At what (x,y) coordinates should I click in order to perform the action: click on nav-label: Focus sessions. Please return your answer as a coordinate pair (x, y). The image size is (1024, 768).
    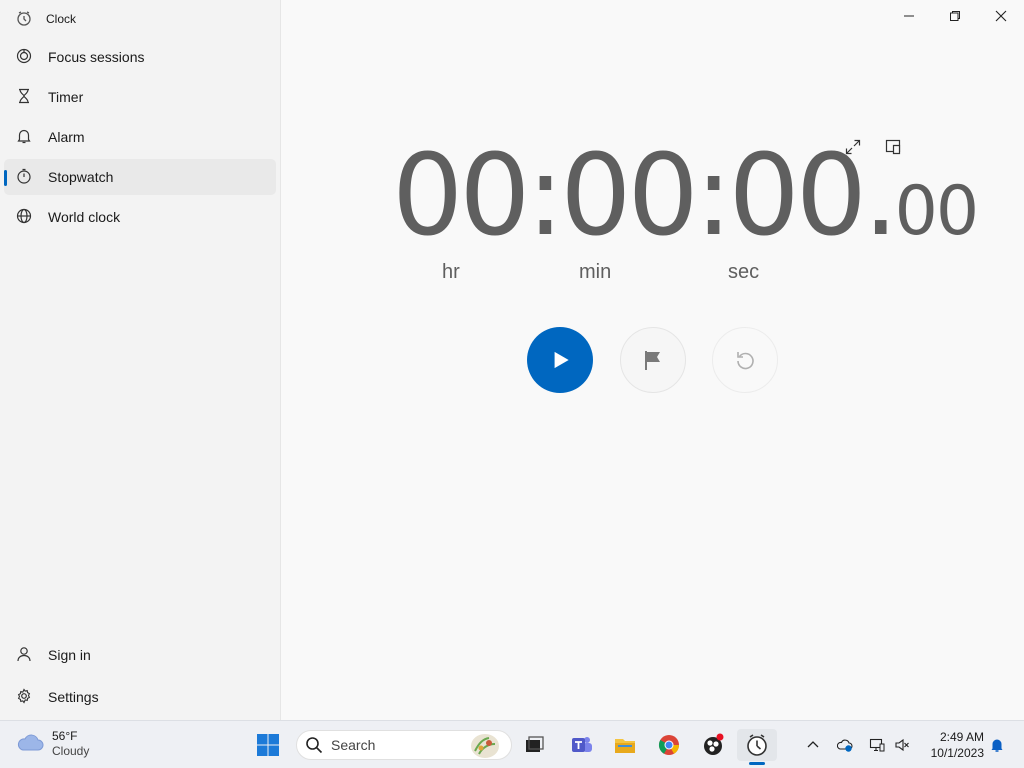
    Looking at the image, I should click on (96, 57).